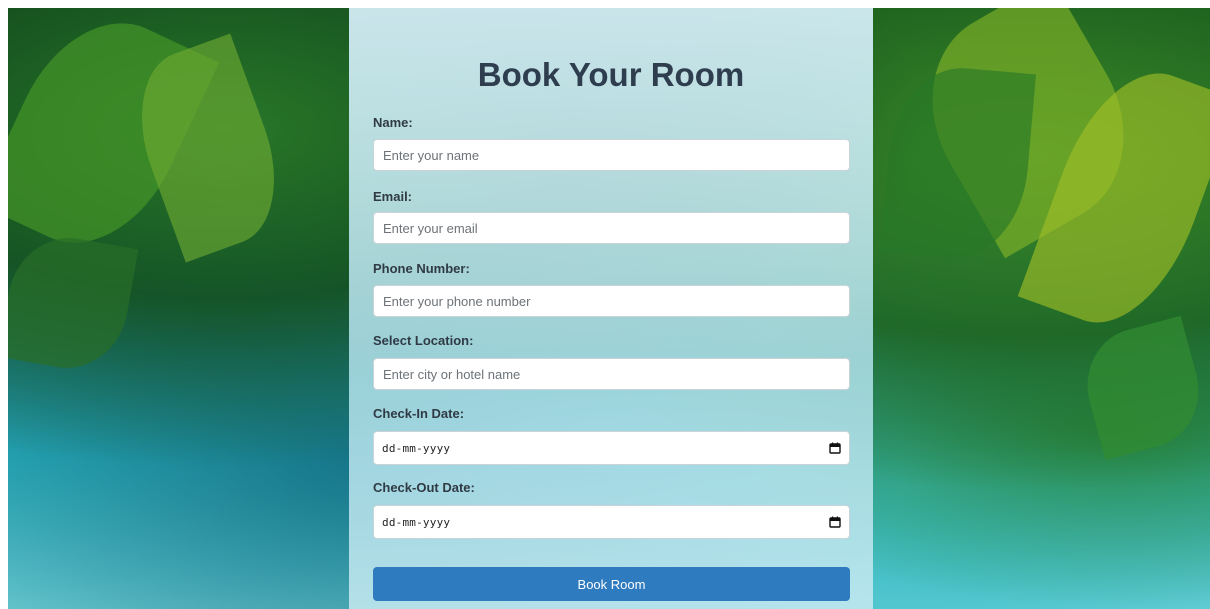  What do you see at coordinates (416, 448) in the screenshot?
I see `checkin-date-value: dd-mm-yyyy` at bounding box center [416, 448].